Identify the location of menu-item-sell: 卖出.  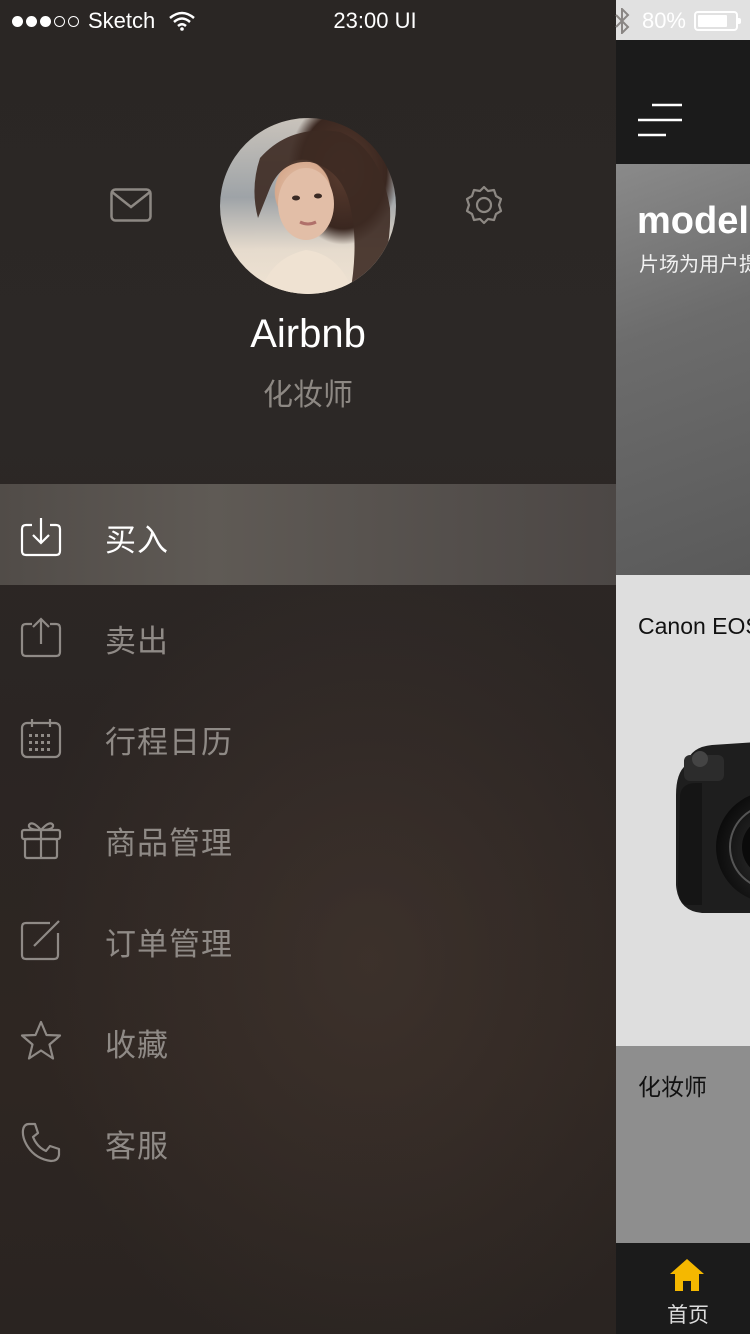
(308, 635).